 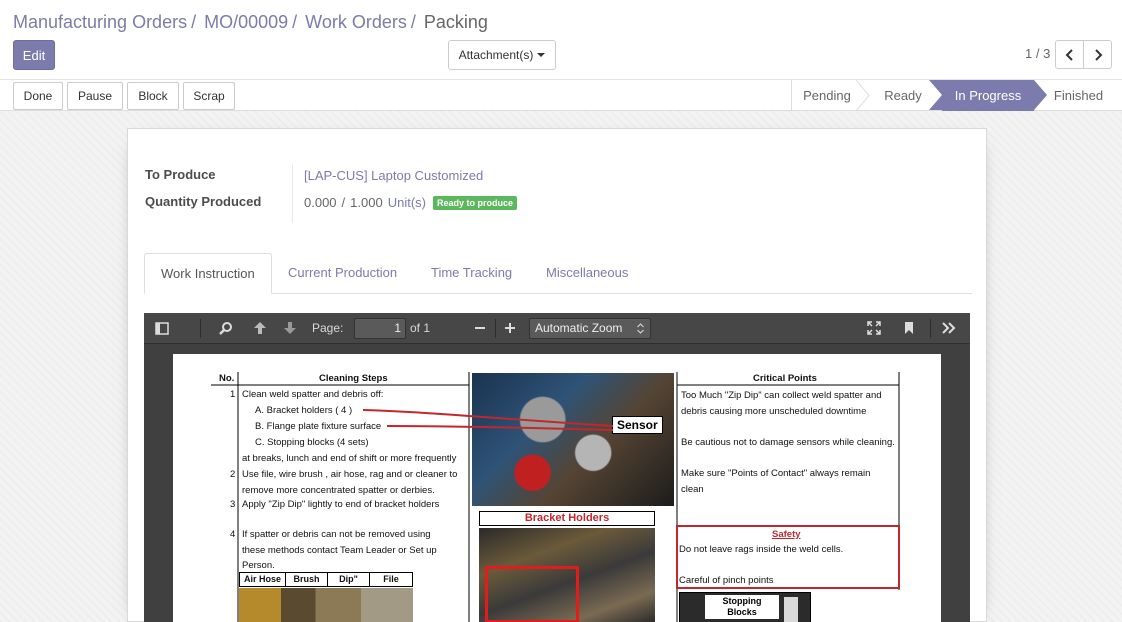 What do you see at coordinates (579, 328) in the screenshot?
I see `zoom-value: Automatic Zoom` at bounding box center [579, 328].